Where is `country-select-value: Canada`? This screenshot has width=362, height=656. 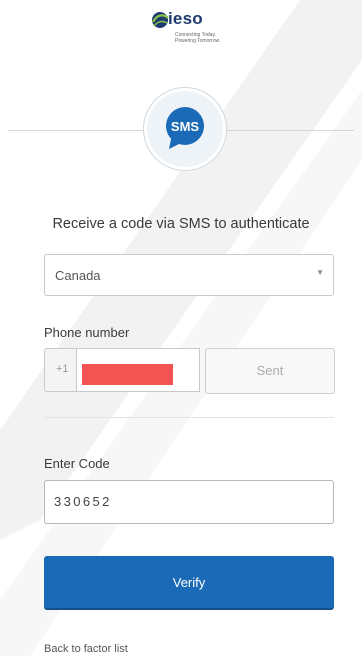
country-select-value: Canada is located at coordinates (78, 275).